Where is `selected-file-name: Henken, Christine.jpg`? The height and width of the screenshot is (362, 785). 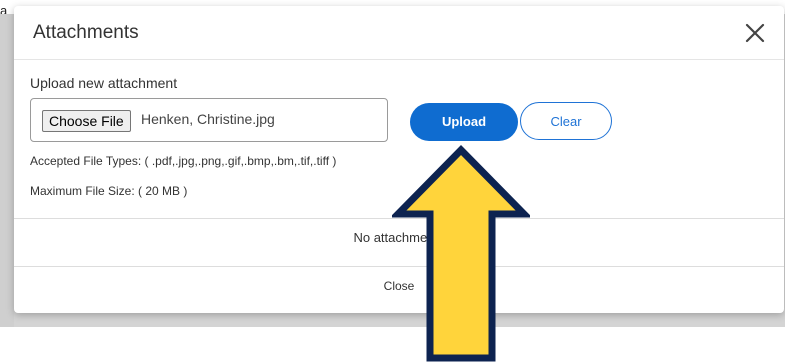 selected-file-name: Henken, Christine.jpg is located at coordinates (208, 119).